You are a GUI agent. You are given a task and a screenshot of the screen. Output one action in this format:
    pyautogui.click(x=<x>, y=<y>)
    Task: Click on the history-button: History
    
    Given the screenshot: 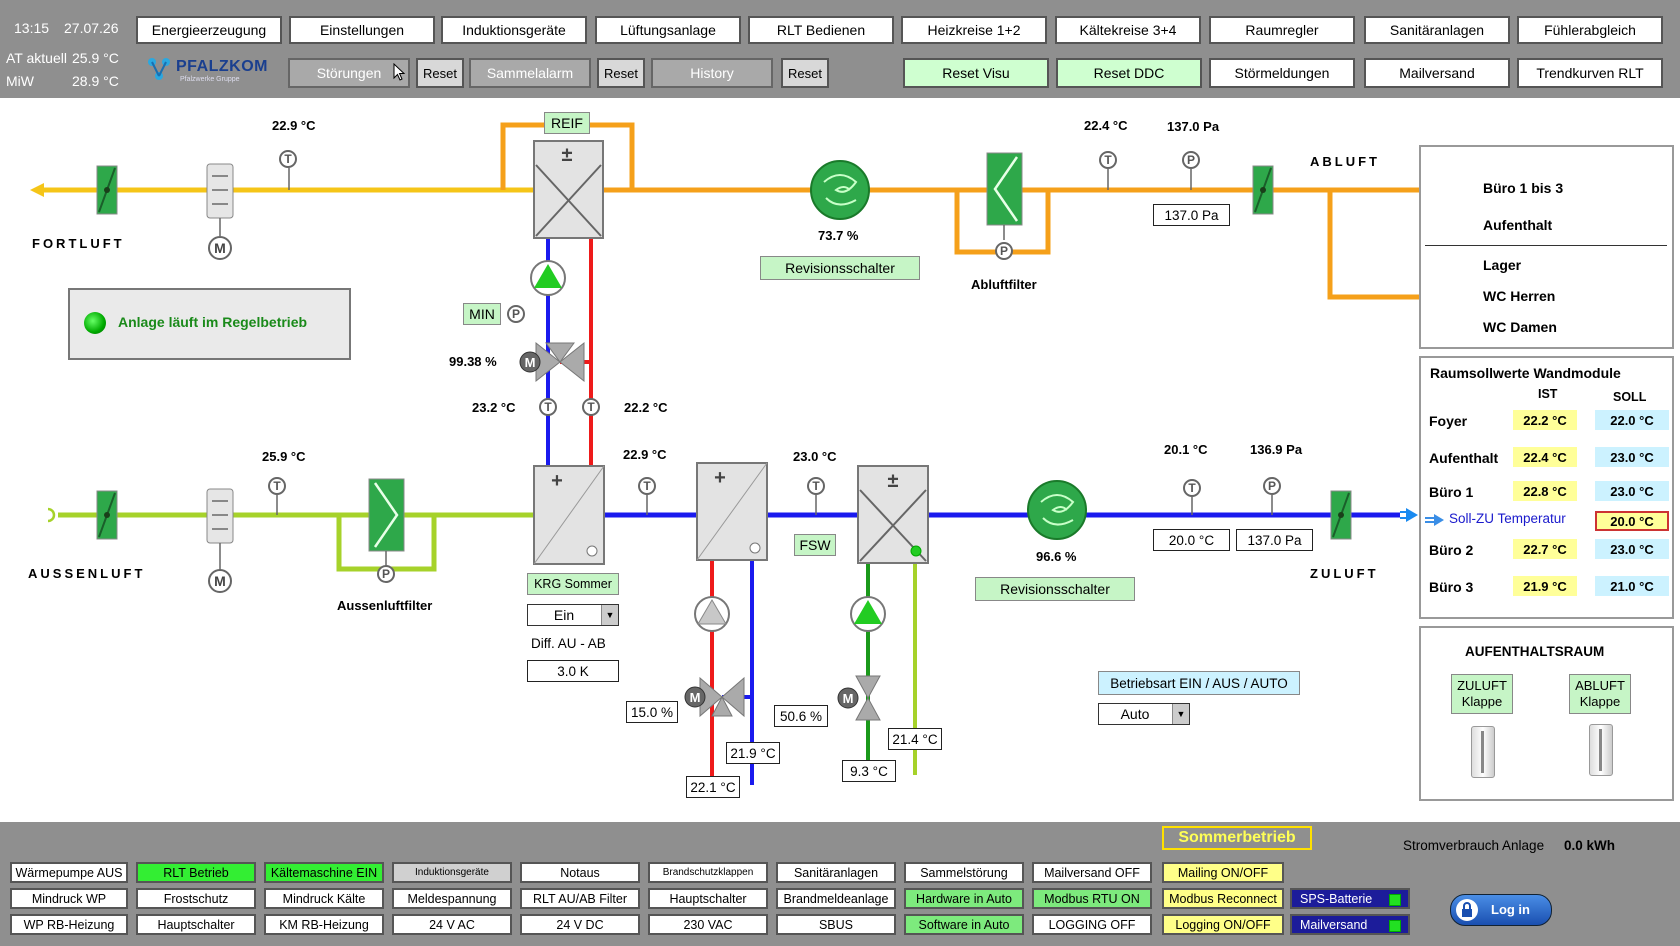 What is the action you would take?
    pyautogui.click(x=712, y=73)
    